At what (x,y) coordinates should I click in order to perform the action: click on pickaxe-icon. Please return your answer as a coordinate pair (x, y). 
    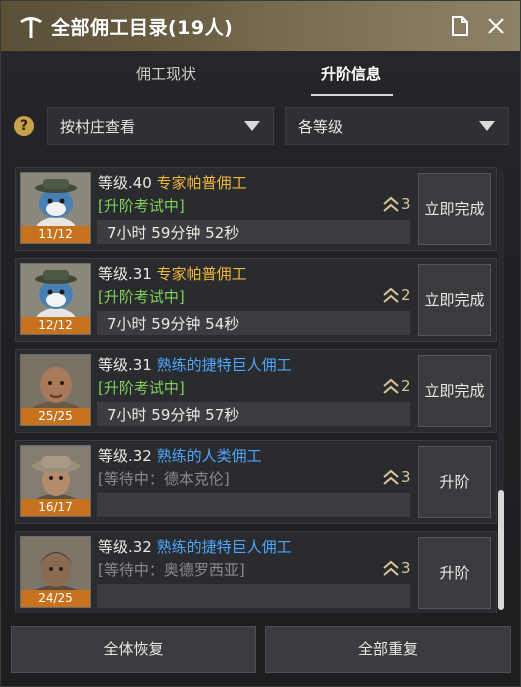
    Looking at the image, I should click on (31, 27).